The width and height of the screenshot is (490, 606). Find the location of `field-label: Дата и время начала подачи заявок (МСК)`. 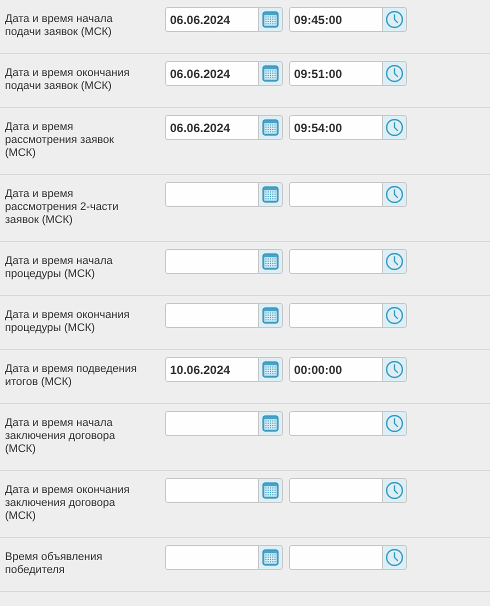

field-label: Дата и время начала подачи заявок (МСК) is located at coordinates (59, 25).